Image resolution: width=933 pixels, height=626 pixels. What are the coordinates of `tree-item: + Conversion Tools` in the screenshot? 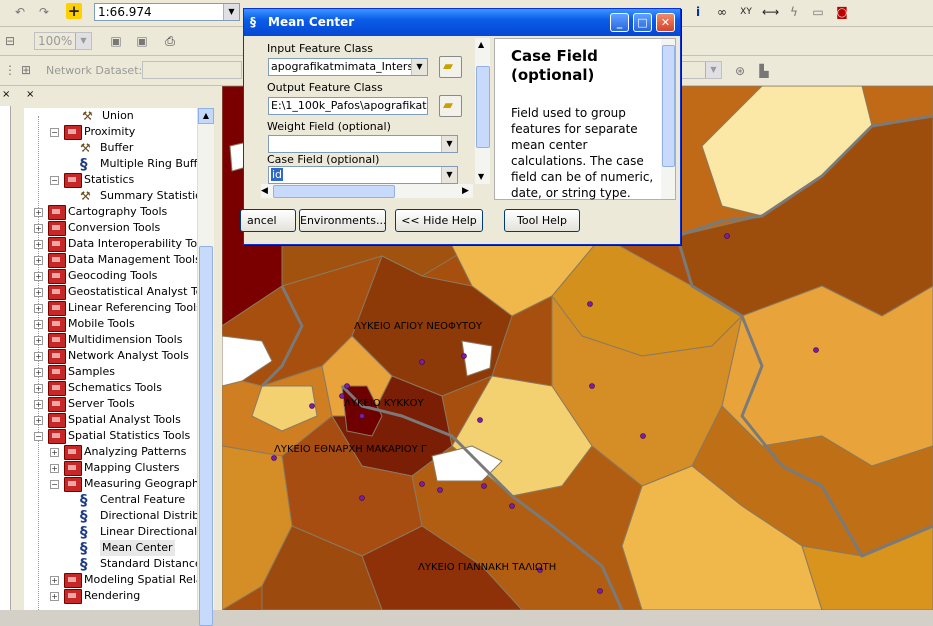 It's located at (110, 228).